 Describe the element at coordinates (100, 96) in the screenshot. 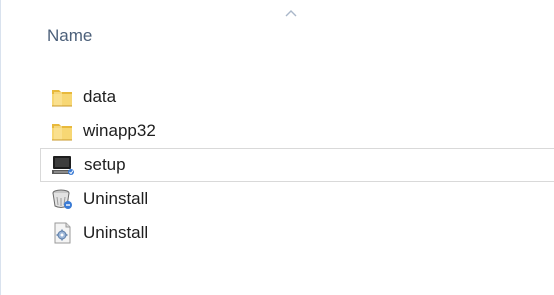

I see `file-name: data` at that location.